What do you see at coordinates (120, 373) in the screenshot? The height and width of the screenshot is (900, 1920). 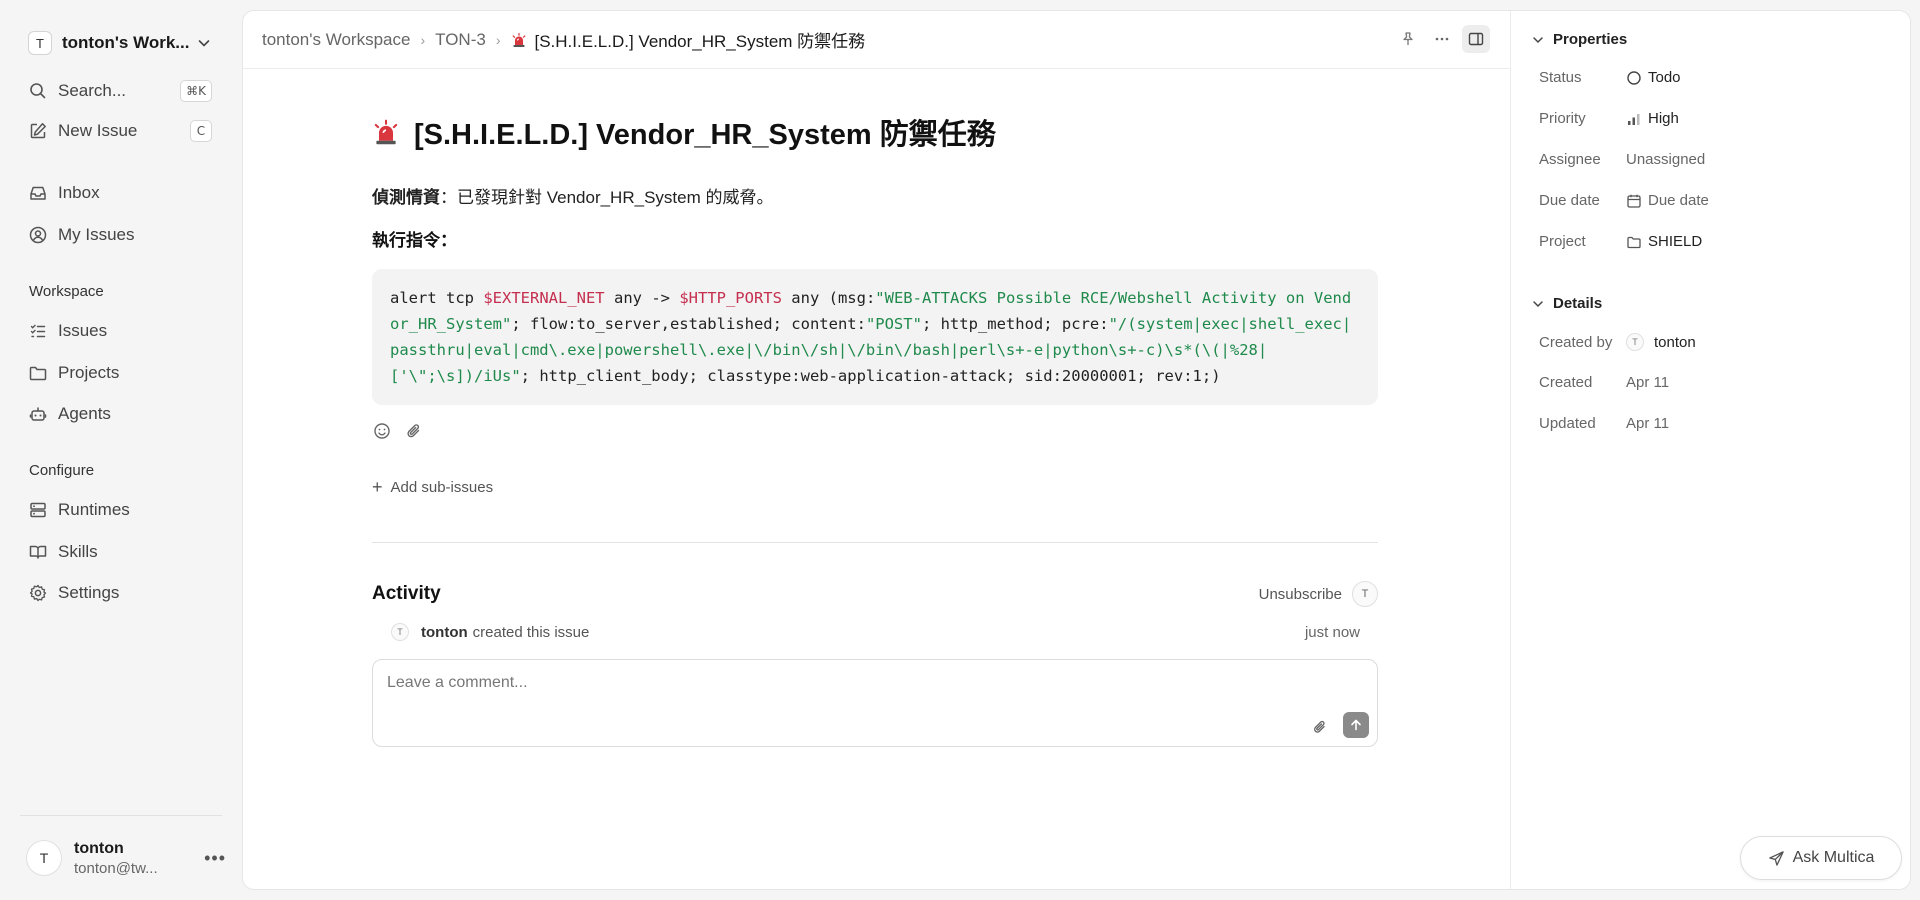 I see `sidebar-item-projects: Projects` at bounding box center [120, 373].